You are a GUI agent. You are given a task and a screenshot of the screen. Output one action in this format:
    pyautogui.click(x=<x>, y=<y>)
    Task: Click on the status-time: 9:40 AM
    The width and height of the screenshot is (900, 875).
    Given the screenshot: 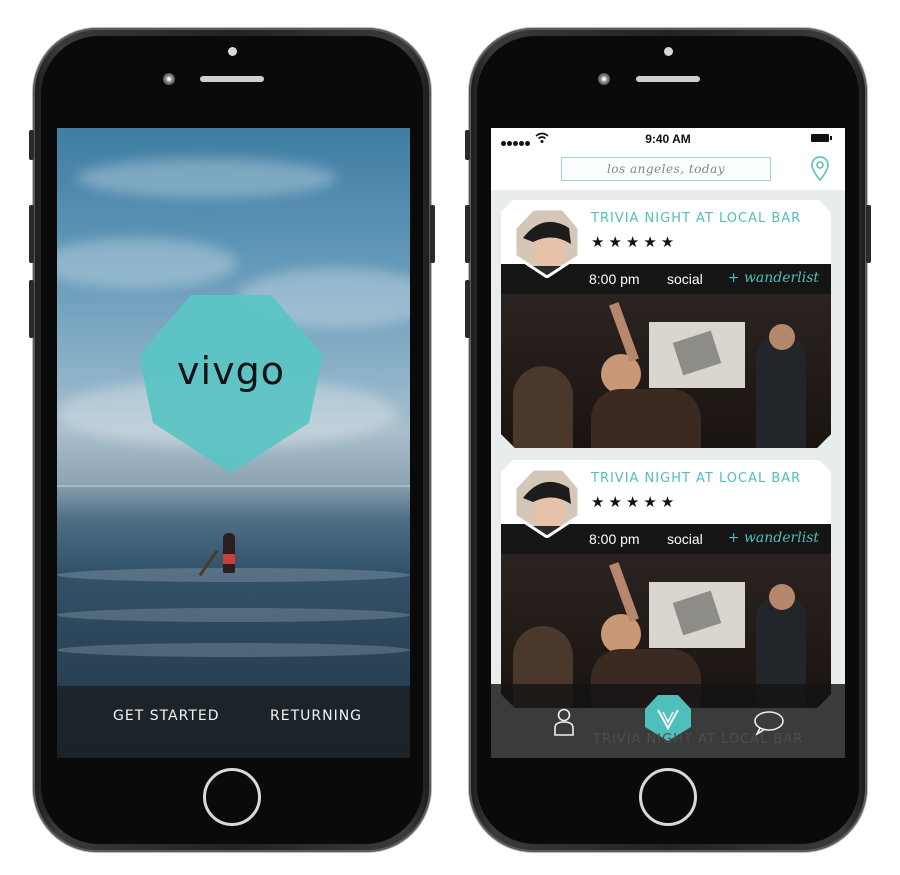 What is the action you would take?
    pyautogui.click(x=668, y=139)
    